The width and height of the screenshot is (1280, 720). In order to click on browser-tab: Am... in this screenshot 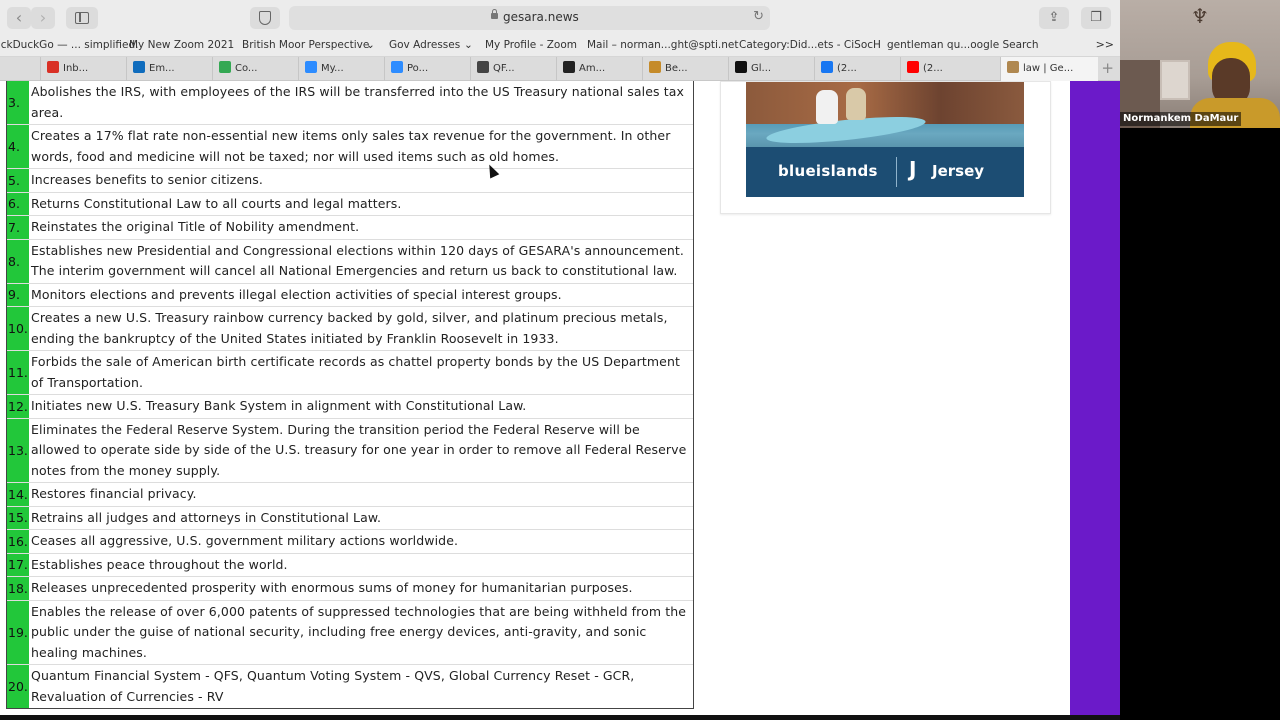, I will do `click(599, 69)`.